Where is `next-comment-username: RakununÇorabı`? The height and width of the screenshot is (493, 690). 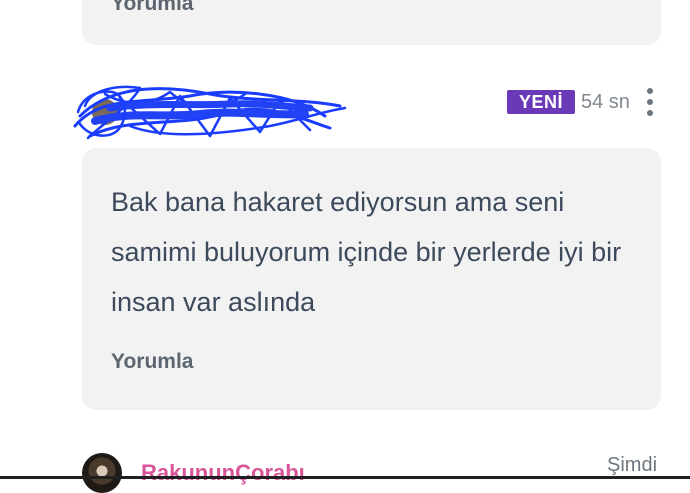
next-comment-username: RakununÇorabı is located at coordinates (223, 473).